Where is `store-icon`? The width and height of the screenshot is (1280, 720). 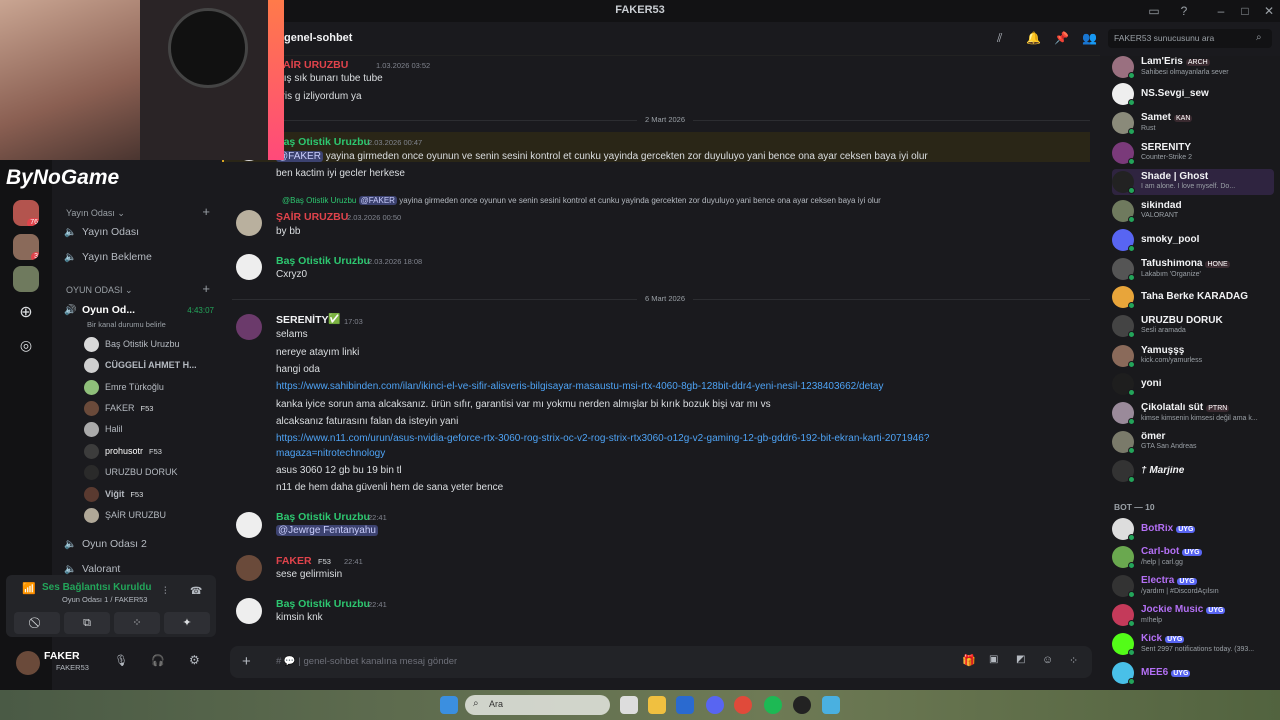 store-icon is located at coordinates (685, 705).